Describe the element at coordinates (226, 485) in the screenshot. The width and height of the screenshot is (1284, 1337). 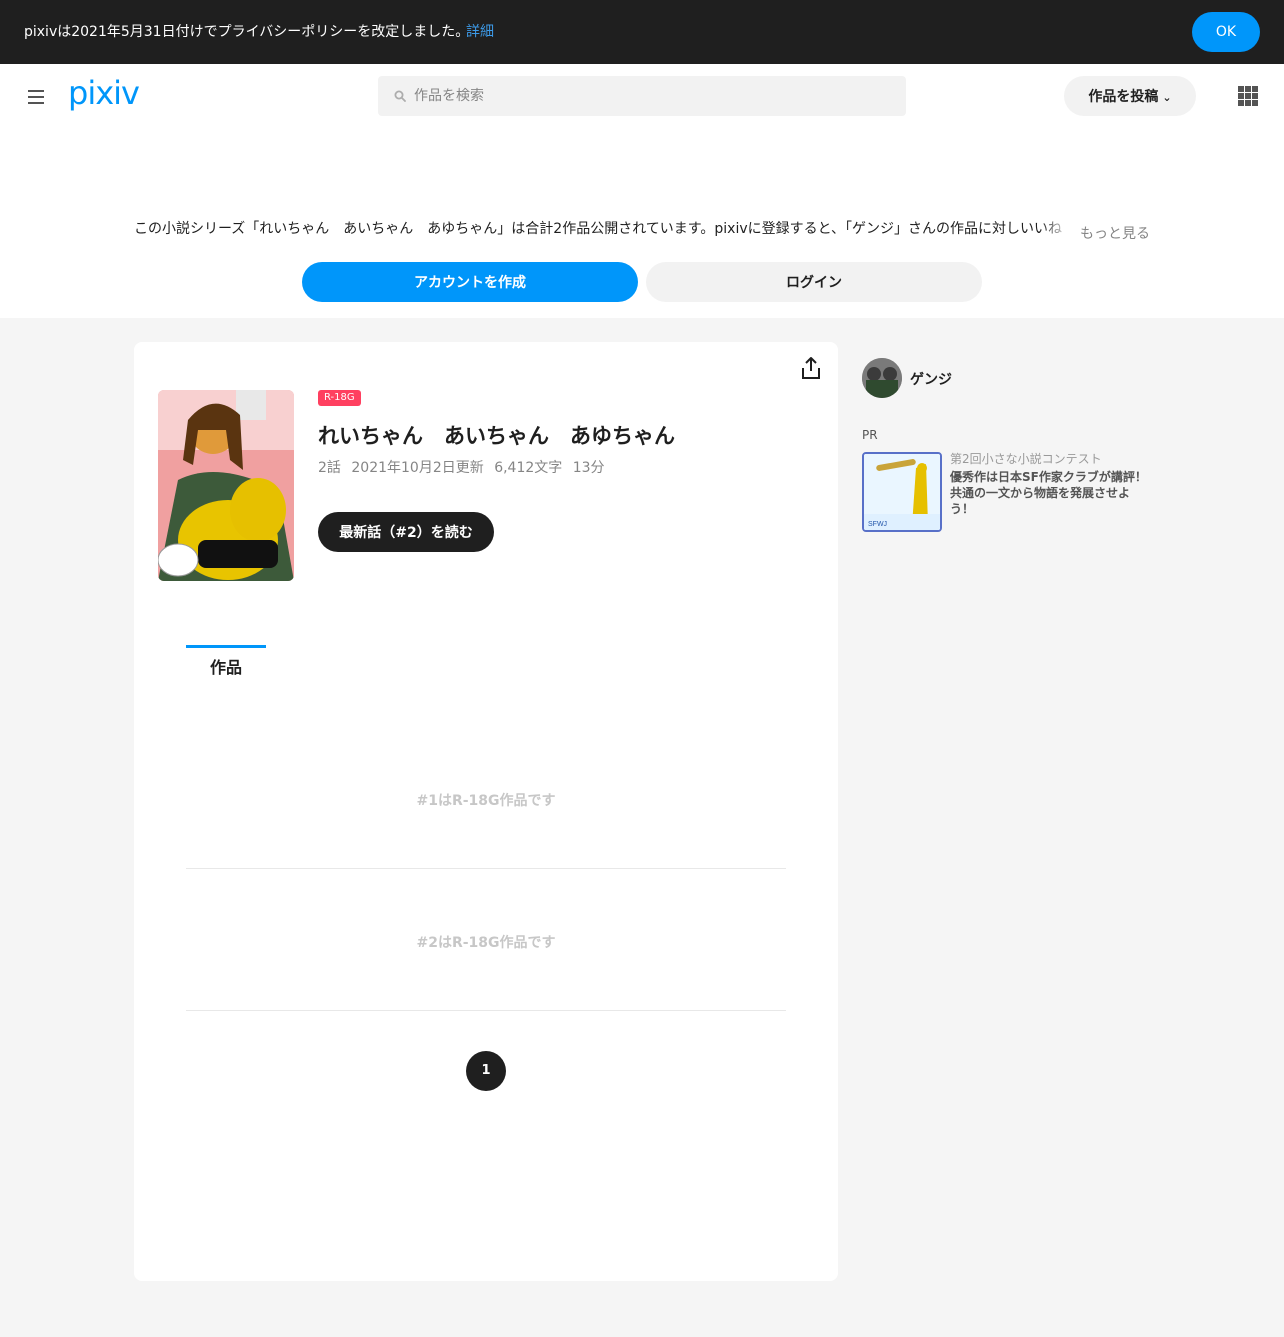
I see `series-cover-image` at that location.